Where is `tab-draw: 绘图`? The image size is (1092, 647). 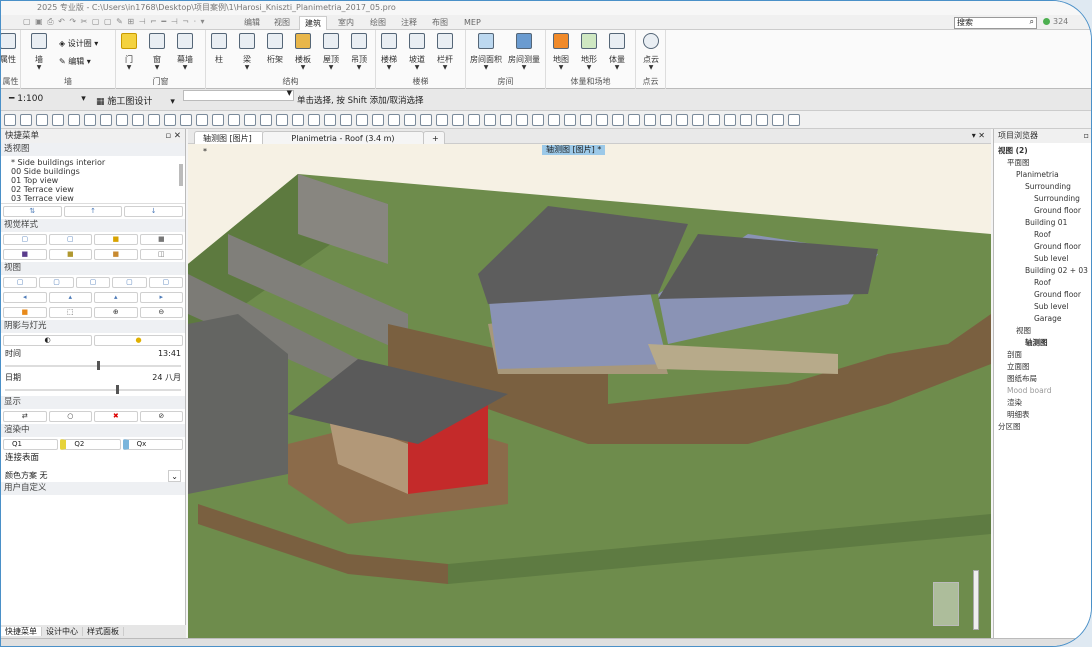 tab-draw: 绘图 is located at coordinates (378, 23).